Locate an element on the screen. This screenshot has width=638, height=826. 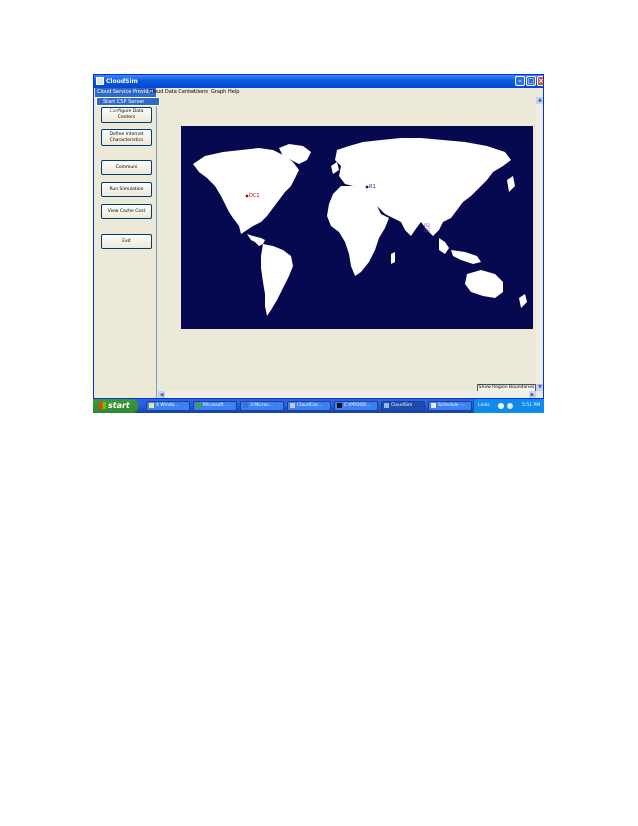
minimize-icon: – is located at coordinates (520, 81).